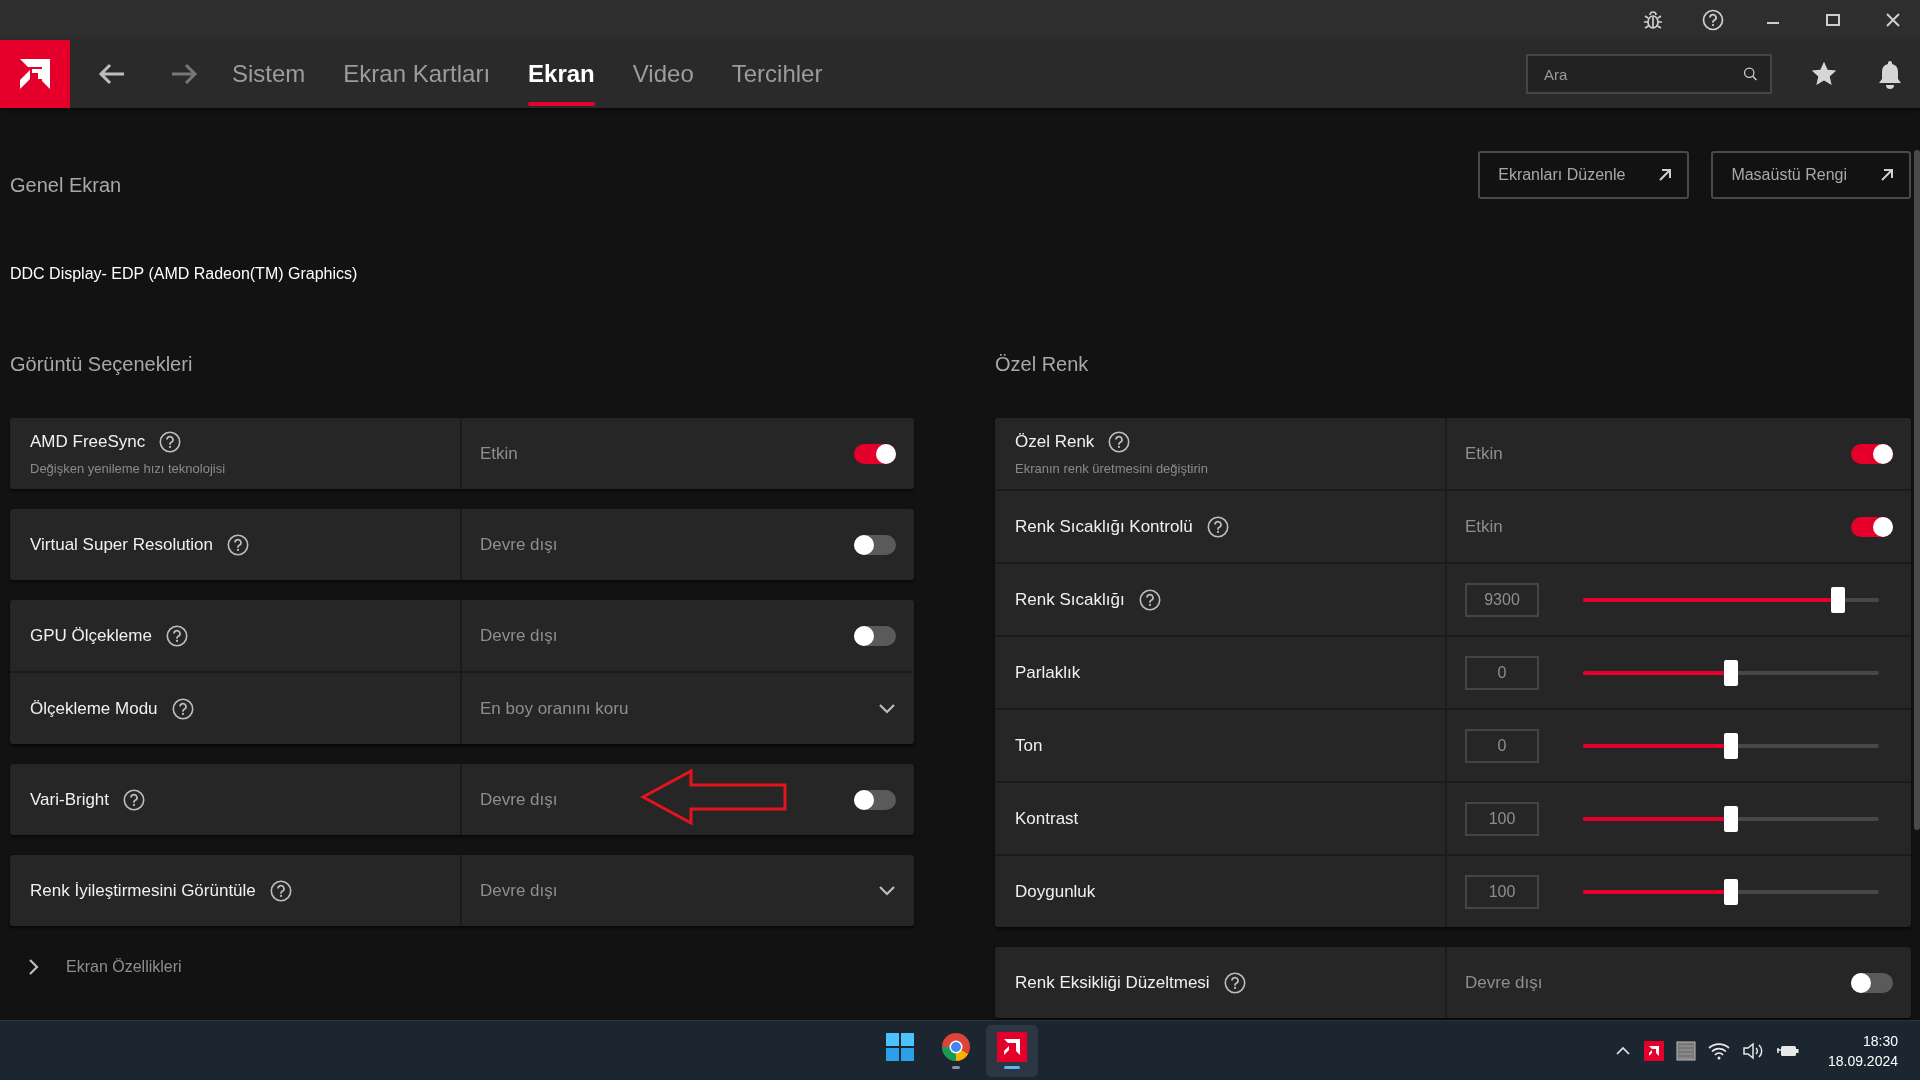  Describe the element at coordinates (1112, 982) in the screenshot. I see `setting-label: Renk Eksikliği Düzeltmesi` at that location.